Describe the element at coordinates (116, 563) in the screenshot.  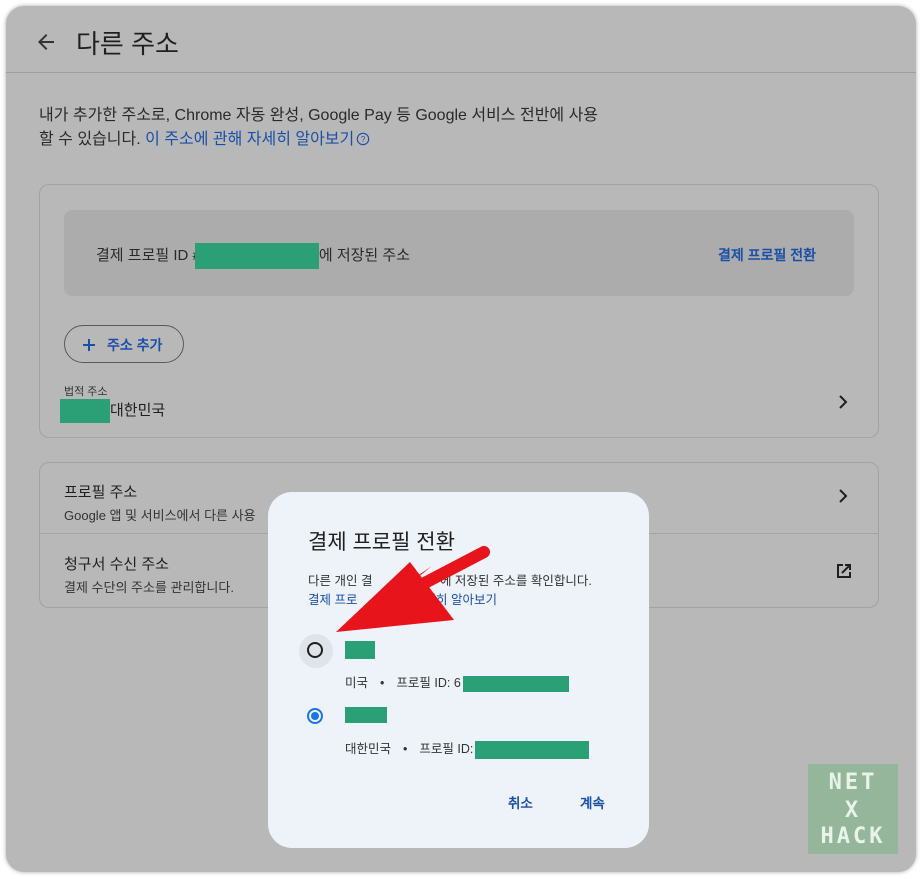
I see `billing-address-title: 청구서 수신 주소` at that location.